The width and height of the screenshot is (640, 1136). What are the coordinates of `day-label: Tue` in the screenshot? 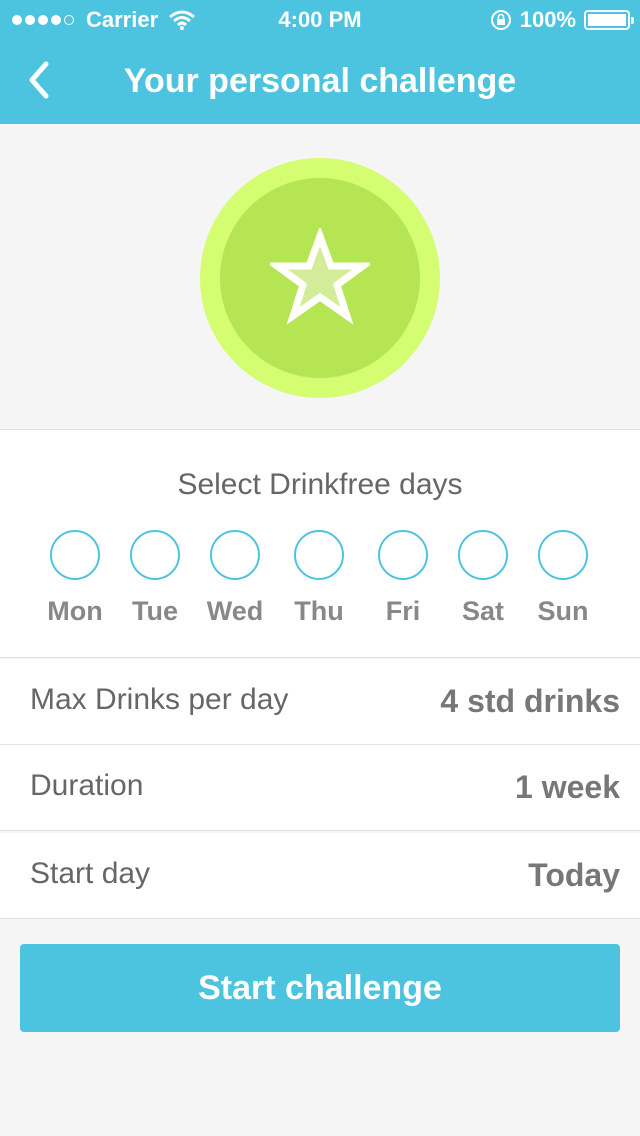 It's located at (155, 611).